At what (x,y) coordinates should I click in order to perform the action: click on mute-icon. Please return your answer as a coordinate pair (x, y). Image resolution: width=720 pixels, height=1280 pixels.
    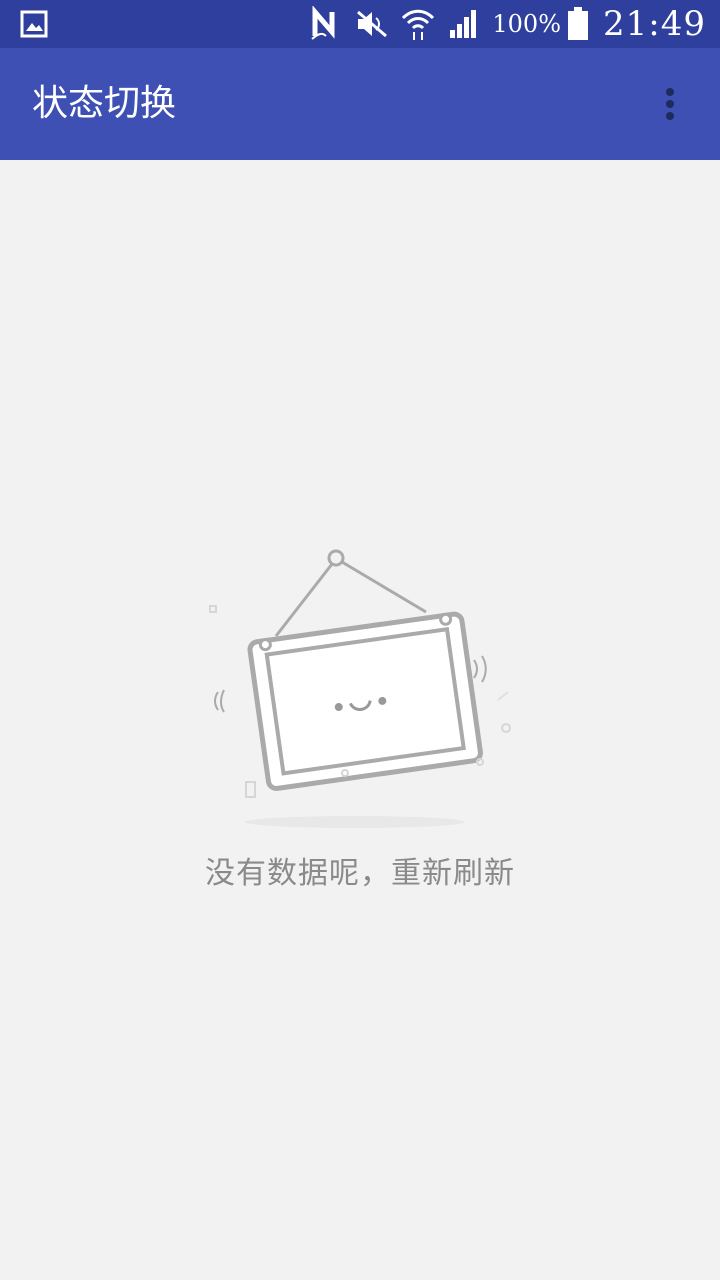
    Looking at the image, I should click on (372, 24).